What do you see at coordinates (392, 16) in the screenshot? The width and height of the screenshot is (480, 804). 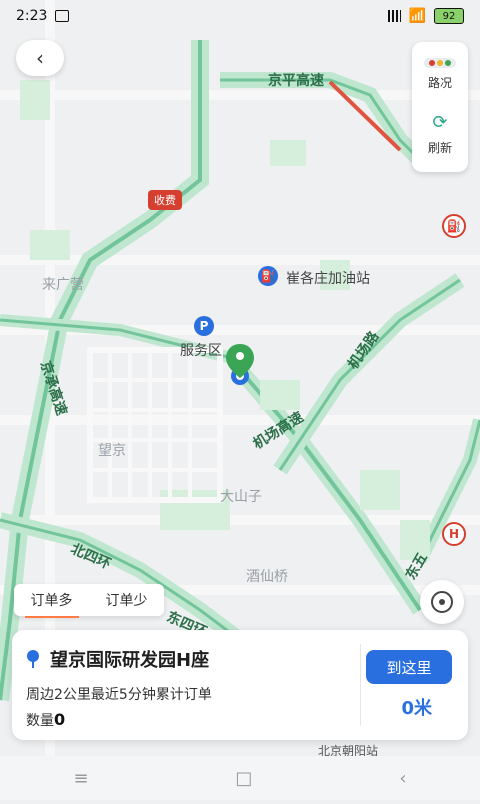 I see `signal-icon` at bounding box center [392, 16].